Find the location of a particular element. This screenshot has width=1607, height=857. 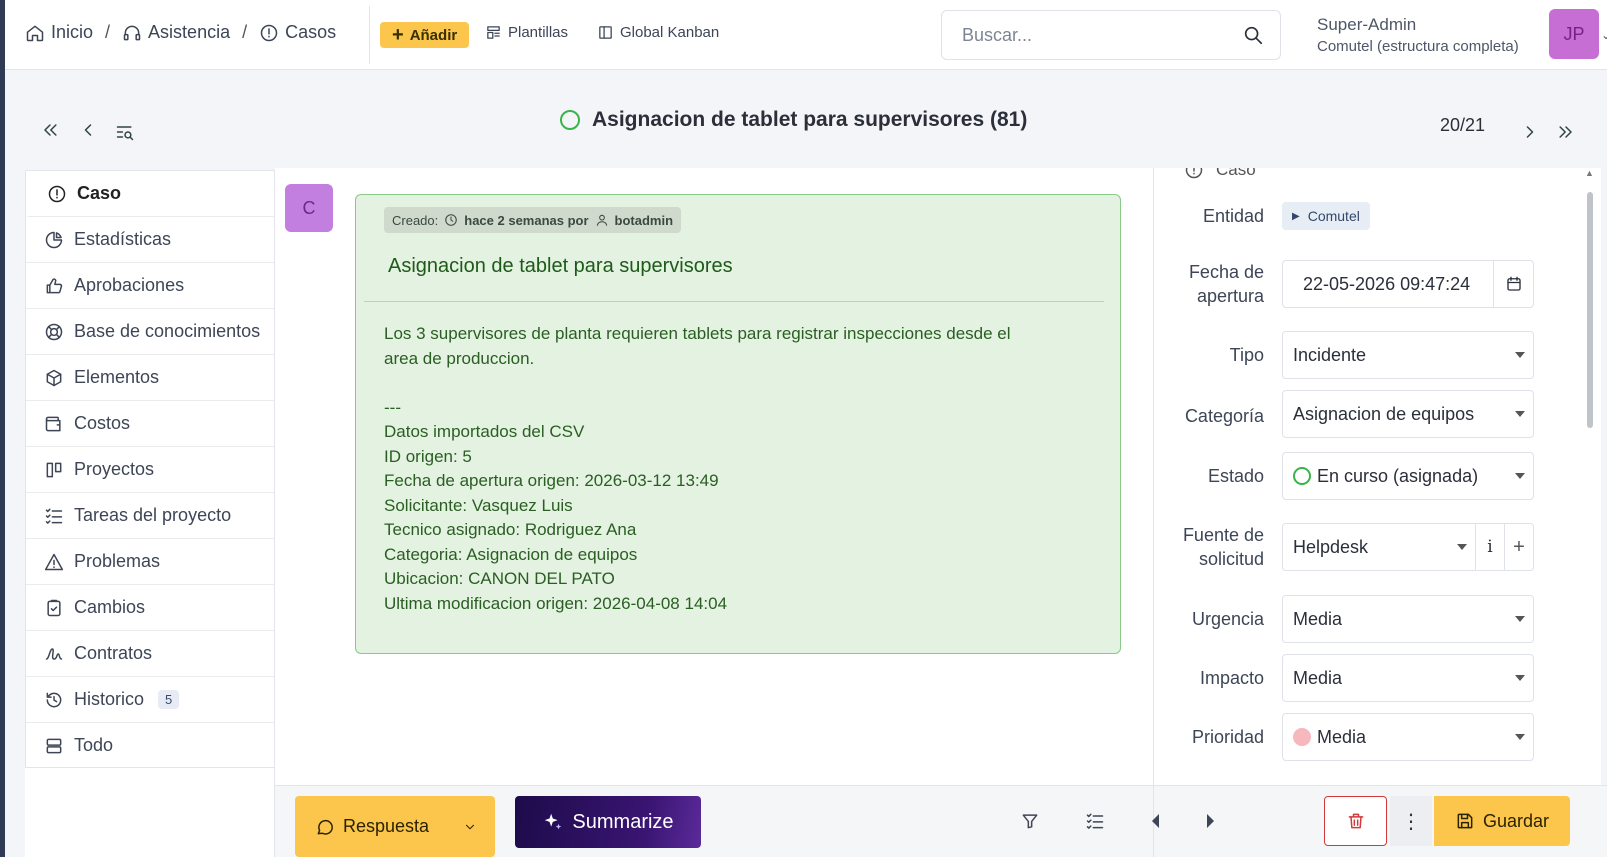

chevron-down-icon: ⌄ is located at coordinates (1604, 35).